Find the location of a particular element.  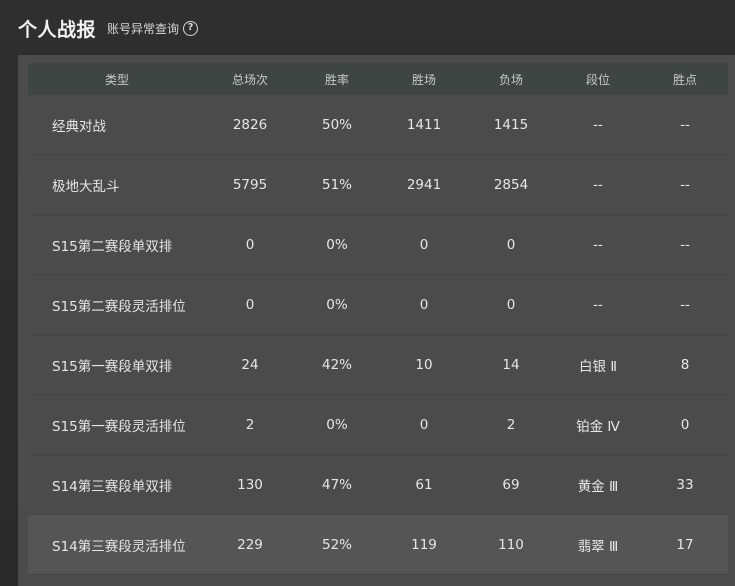

table-row: S15第二赛段单双排 0 0% 0 0 -- -- is located at coordinates (378, 245).